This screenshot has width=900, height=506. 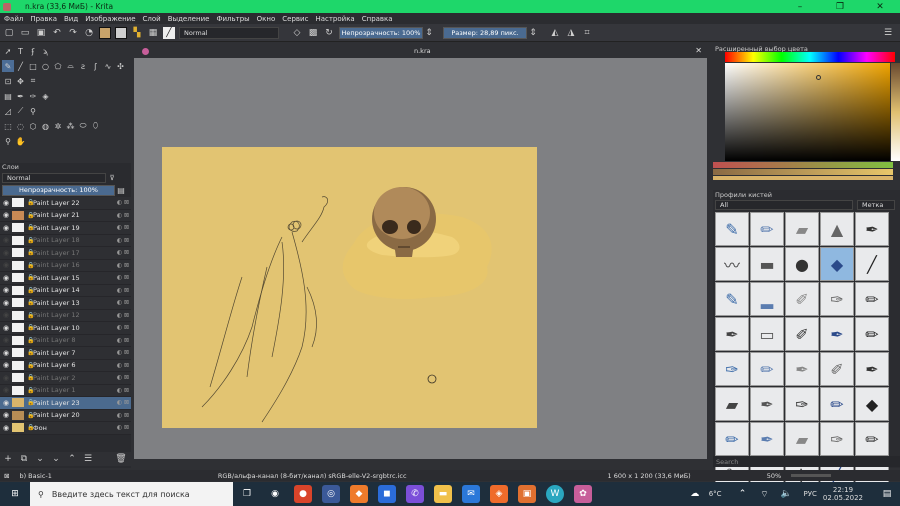 I want to click on polygon-tool-icon: ⬠, so click(x=58, y=66).